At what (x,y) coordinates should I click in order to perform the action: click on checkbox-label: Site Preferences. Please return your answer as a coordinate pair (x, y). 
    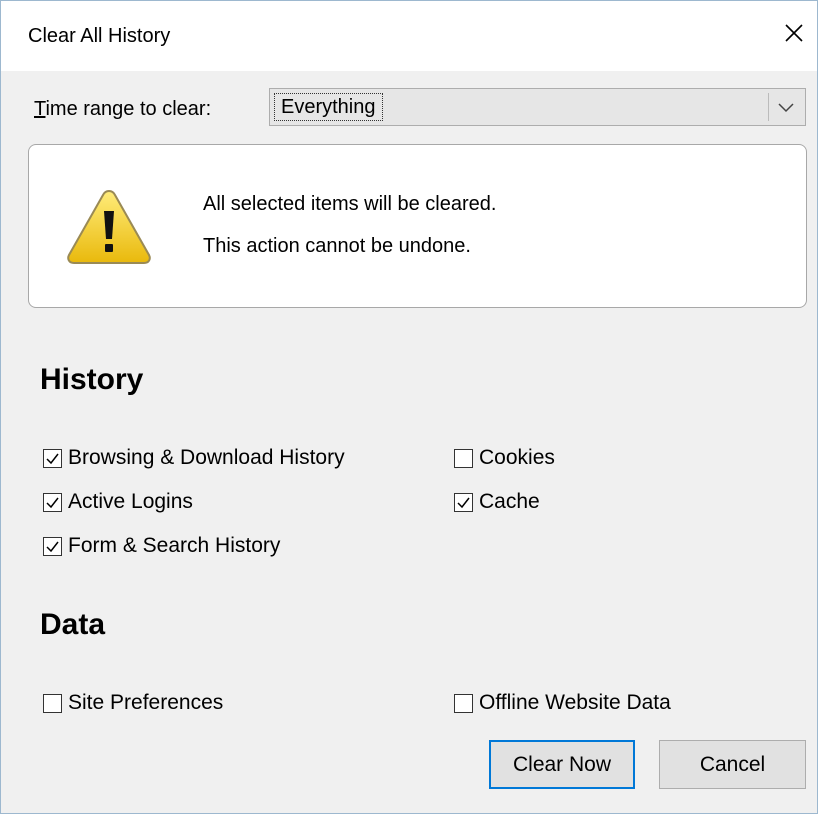
    Looking at the image, I should click on (146, 702).